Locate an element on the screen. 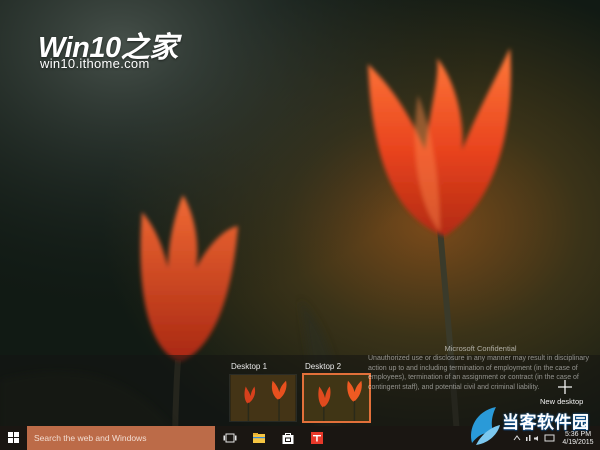 This screenshot has height=450, width=600. search-placeholder: Search the web and Windows is located at coordinates (90, 438).